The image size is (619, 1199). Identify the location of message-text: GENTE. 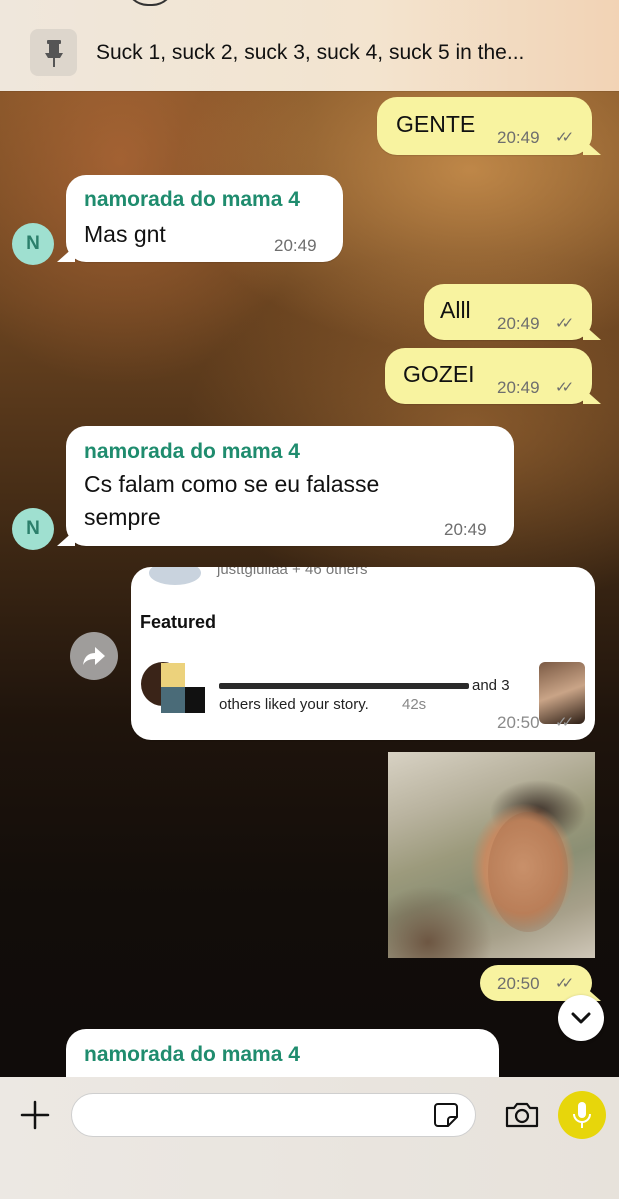
(436, 124).